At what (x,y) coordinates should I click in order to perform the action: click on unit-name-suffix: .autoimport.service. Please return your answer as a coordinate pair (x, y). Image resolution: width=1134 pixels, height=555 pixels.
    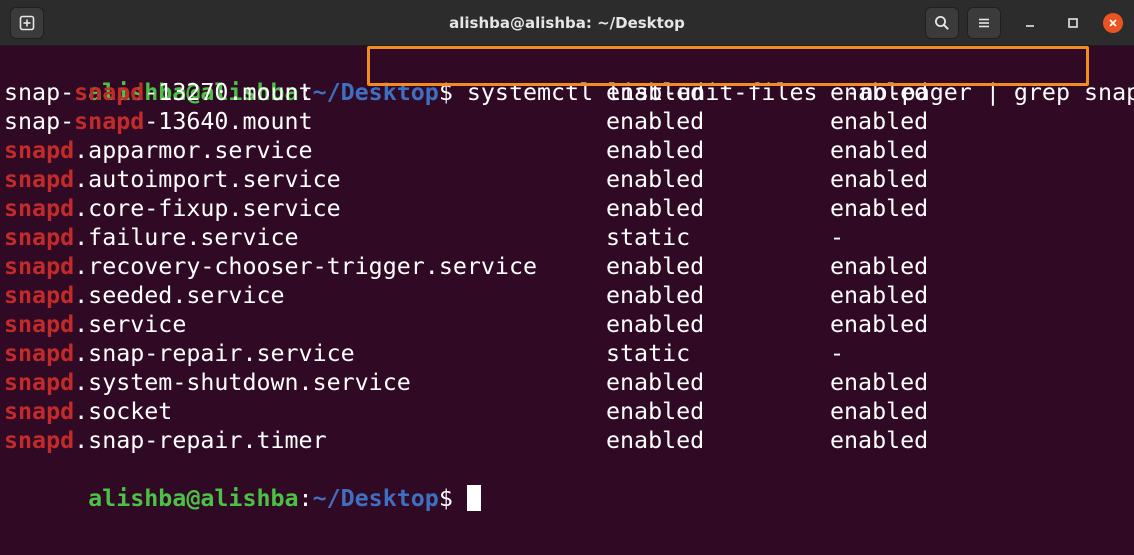
    Looking at the image, I should click on (207, 179).